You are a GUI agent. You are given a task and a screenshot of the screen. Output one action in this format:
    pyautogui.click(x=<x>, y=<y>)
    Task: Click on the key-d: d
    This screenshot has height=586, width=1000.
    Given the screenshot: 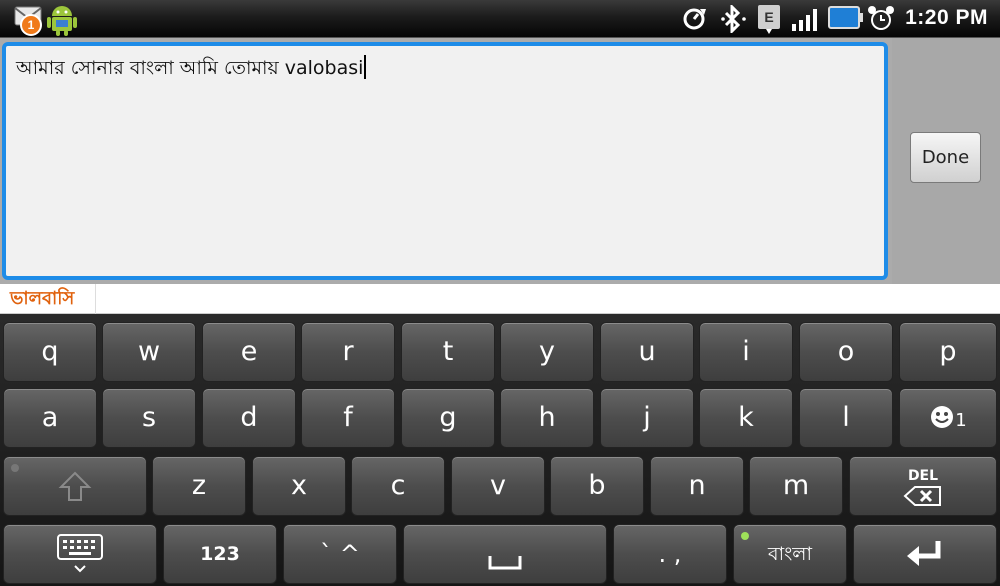 What is the action you would take?
    pyautogui.click(x=249, y=418)
    